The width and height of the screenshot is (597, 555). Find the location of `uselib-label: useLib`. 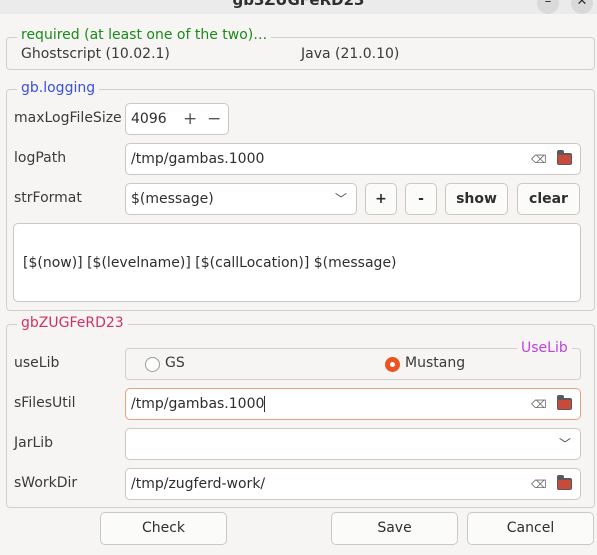

uselib-label: useLib is located at coordinates (37, 363).